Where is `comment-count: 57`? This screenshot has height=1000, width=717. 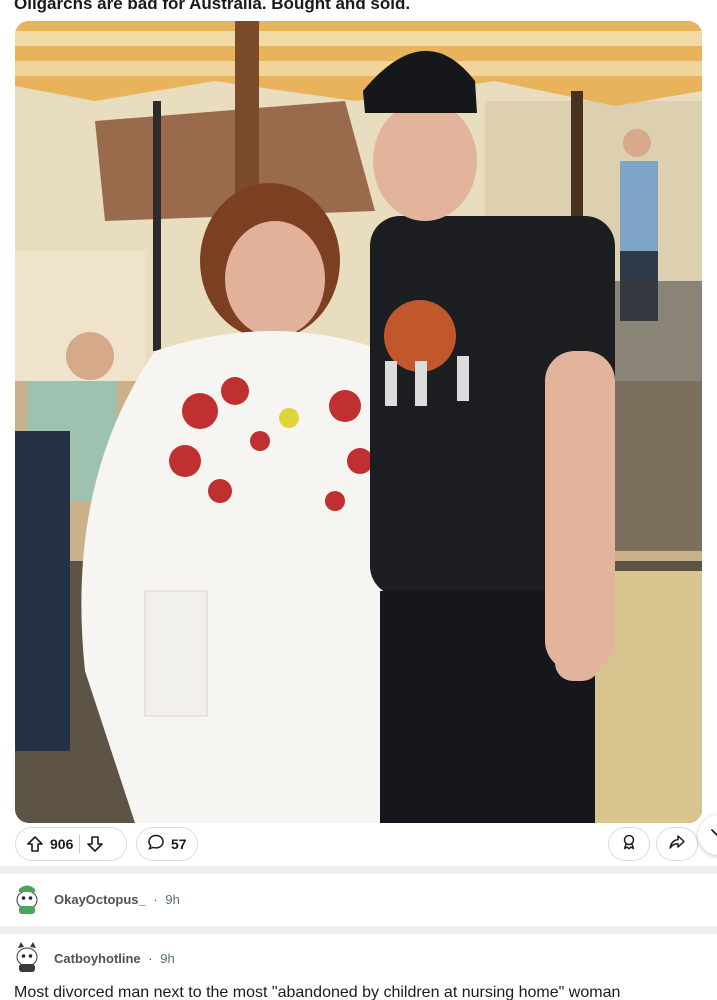 comment-count: 57 is located at coordinates (179, 844).